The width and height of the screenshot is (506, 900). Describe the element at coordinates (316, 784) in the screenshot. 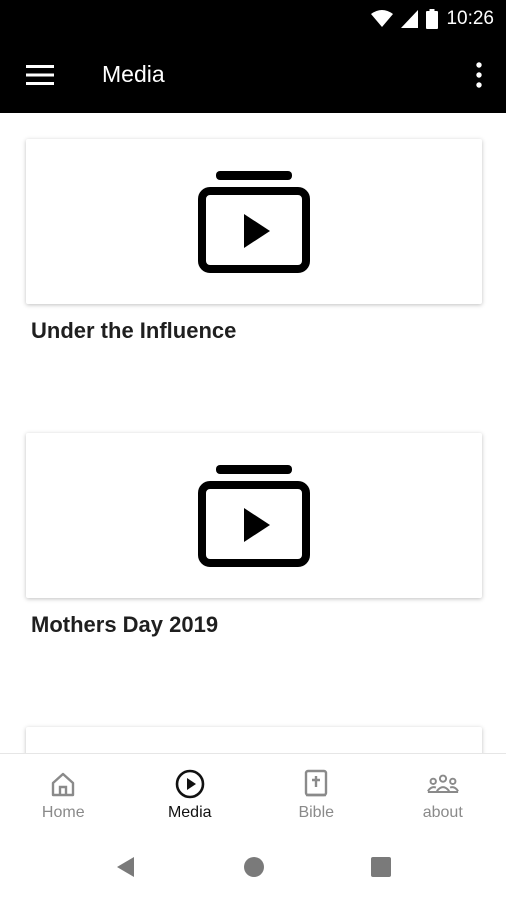

I see `bible-icon` at that location.